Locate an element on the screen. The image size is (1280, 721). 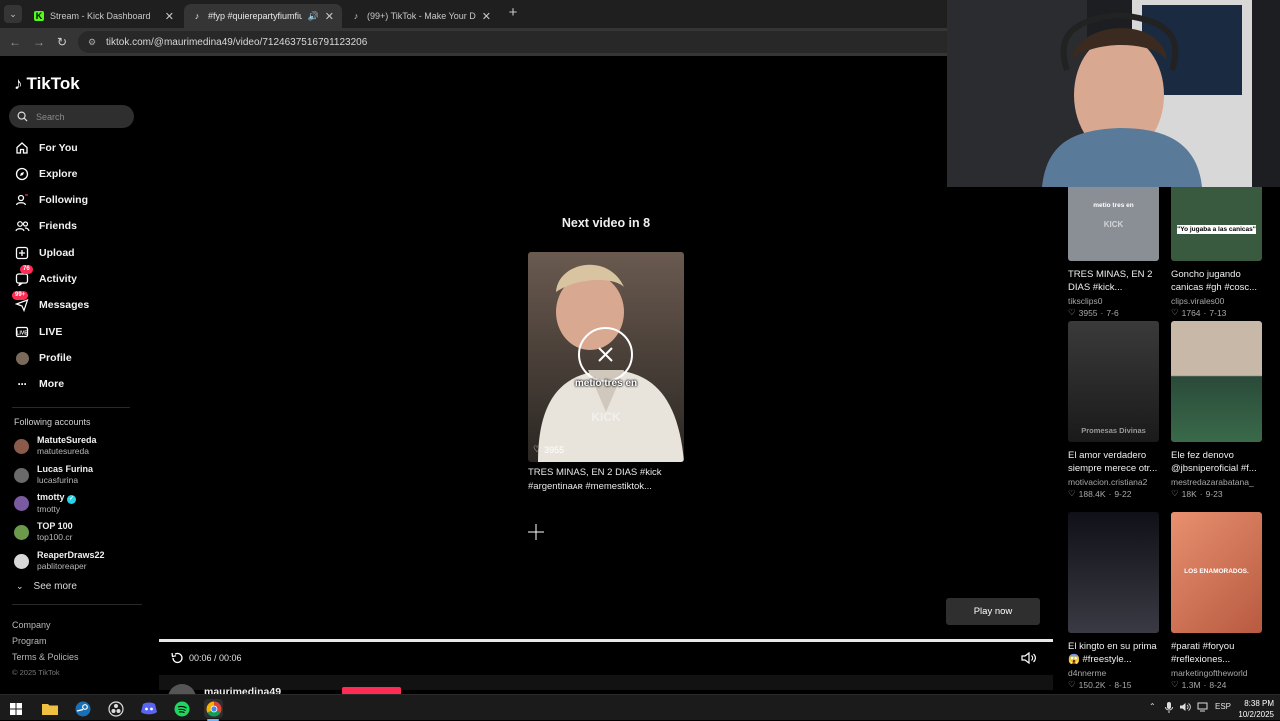
see-more-button: ⌄ See more is located at coordinates (46, 586).